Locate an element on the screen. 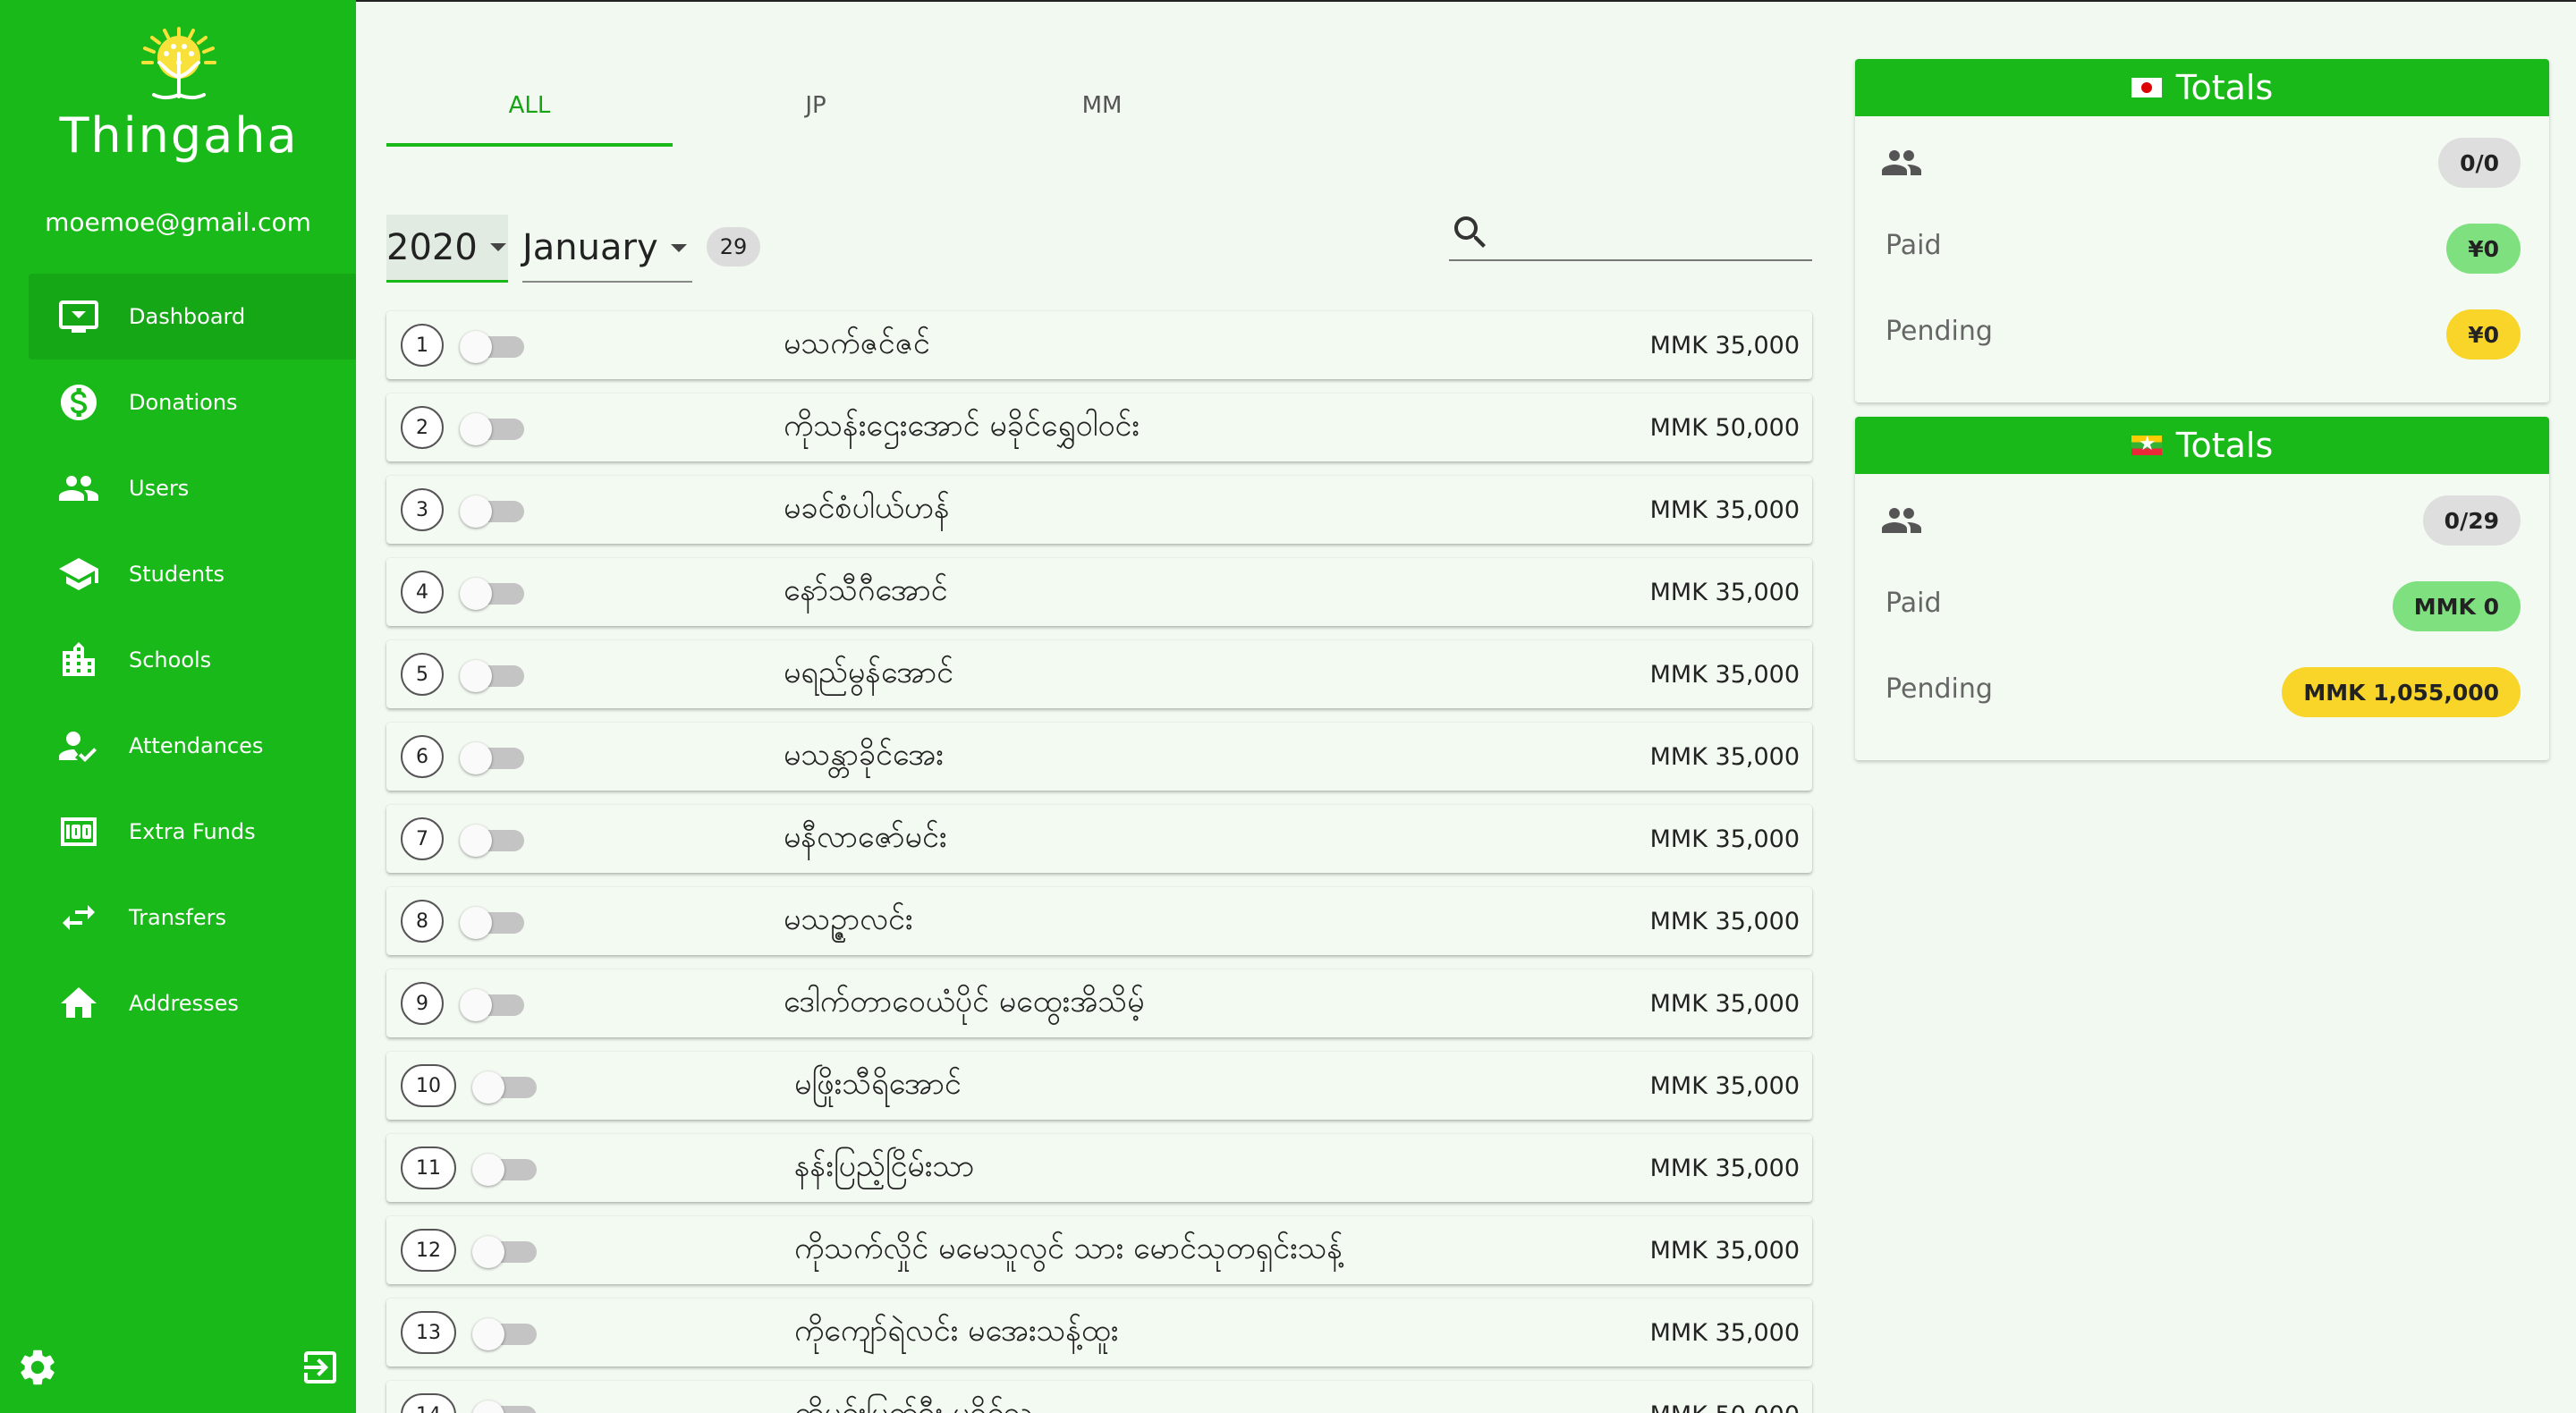 The width and height of the screenshot is (2576, 1413). sidebar-item-label: Transfers is located at coordinates (178, 917).